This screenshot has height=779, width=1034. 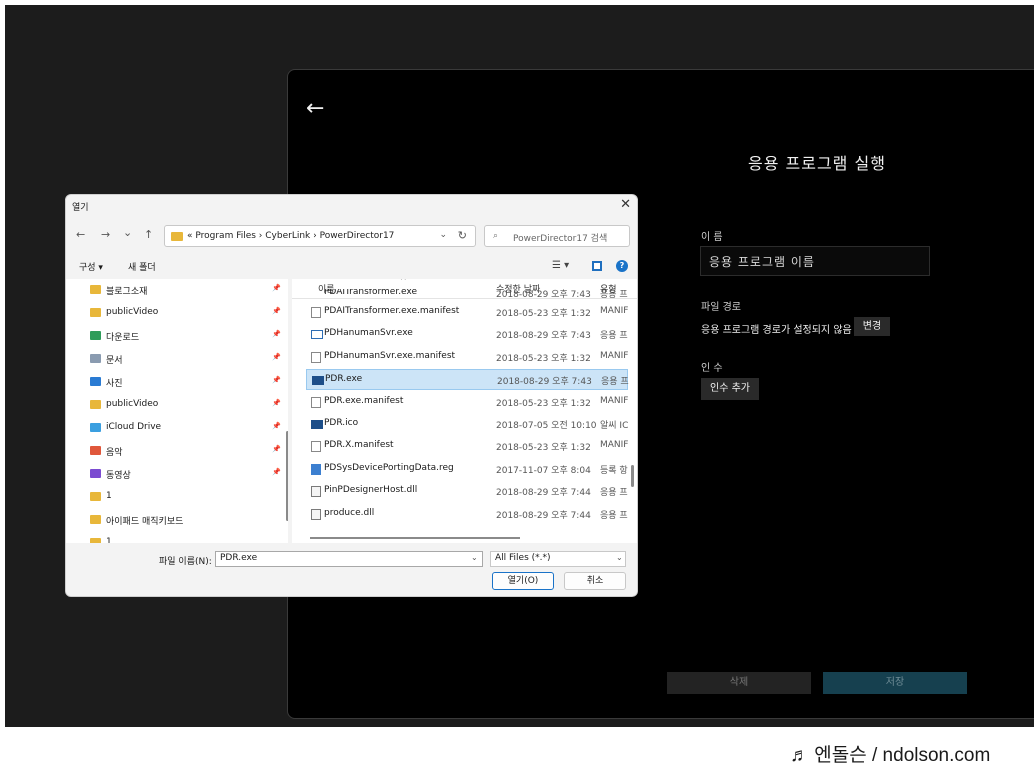 What do you see at coordinates (80, 234) in the screenshot?
I see `back-icon: ←` at bounding box center [80, 234].